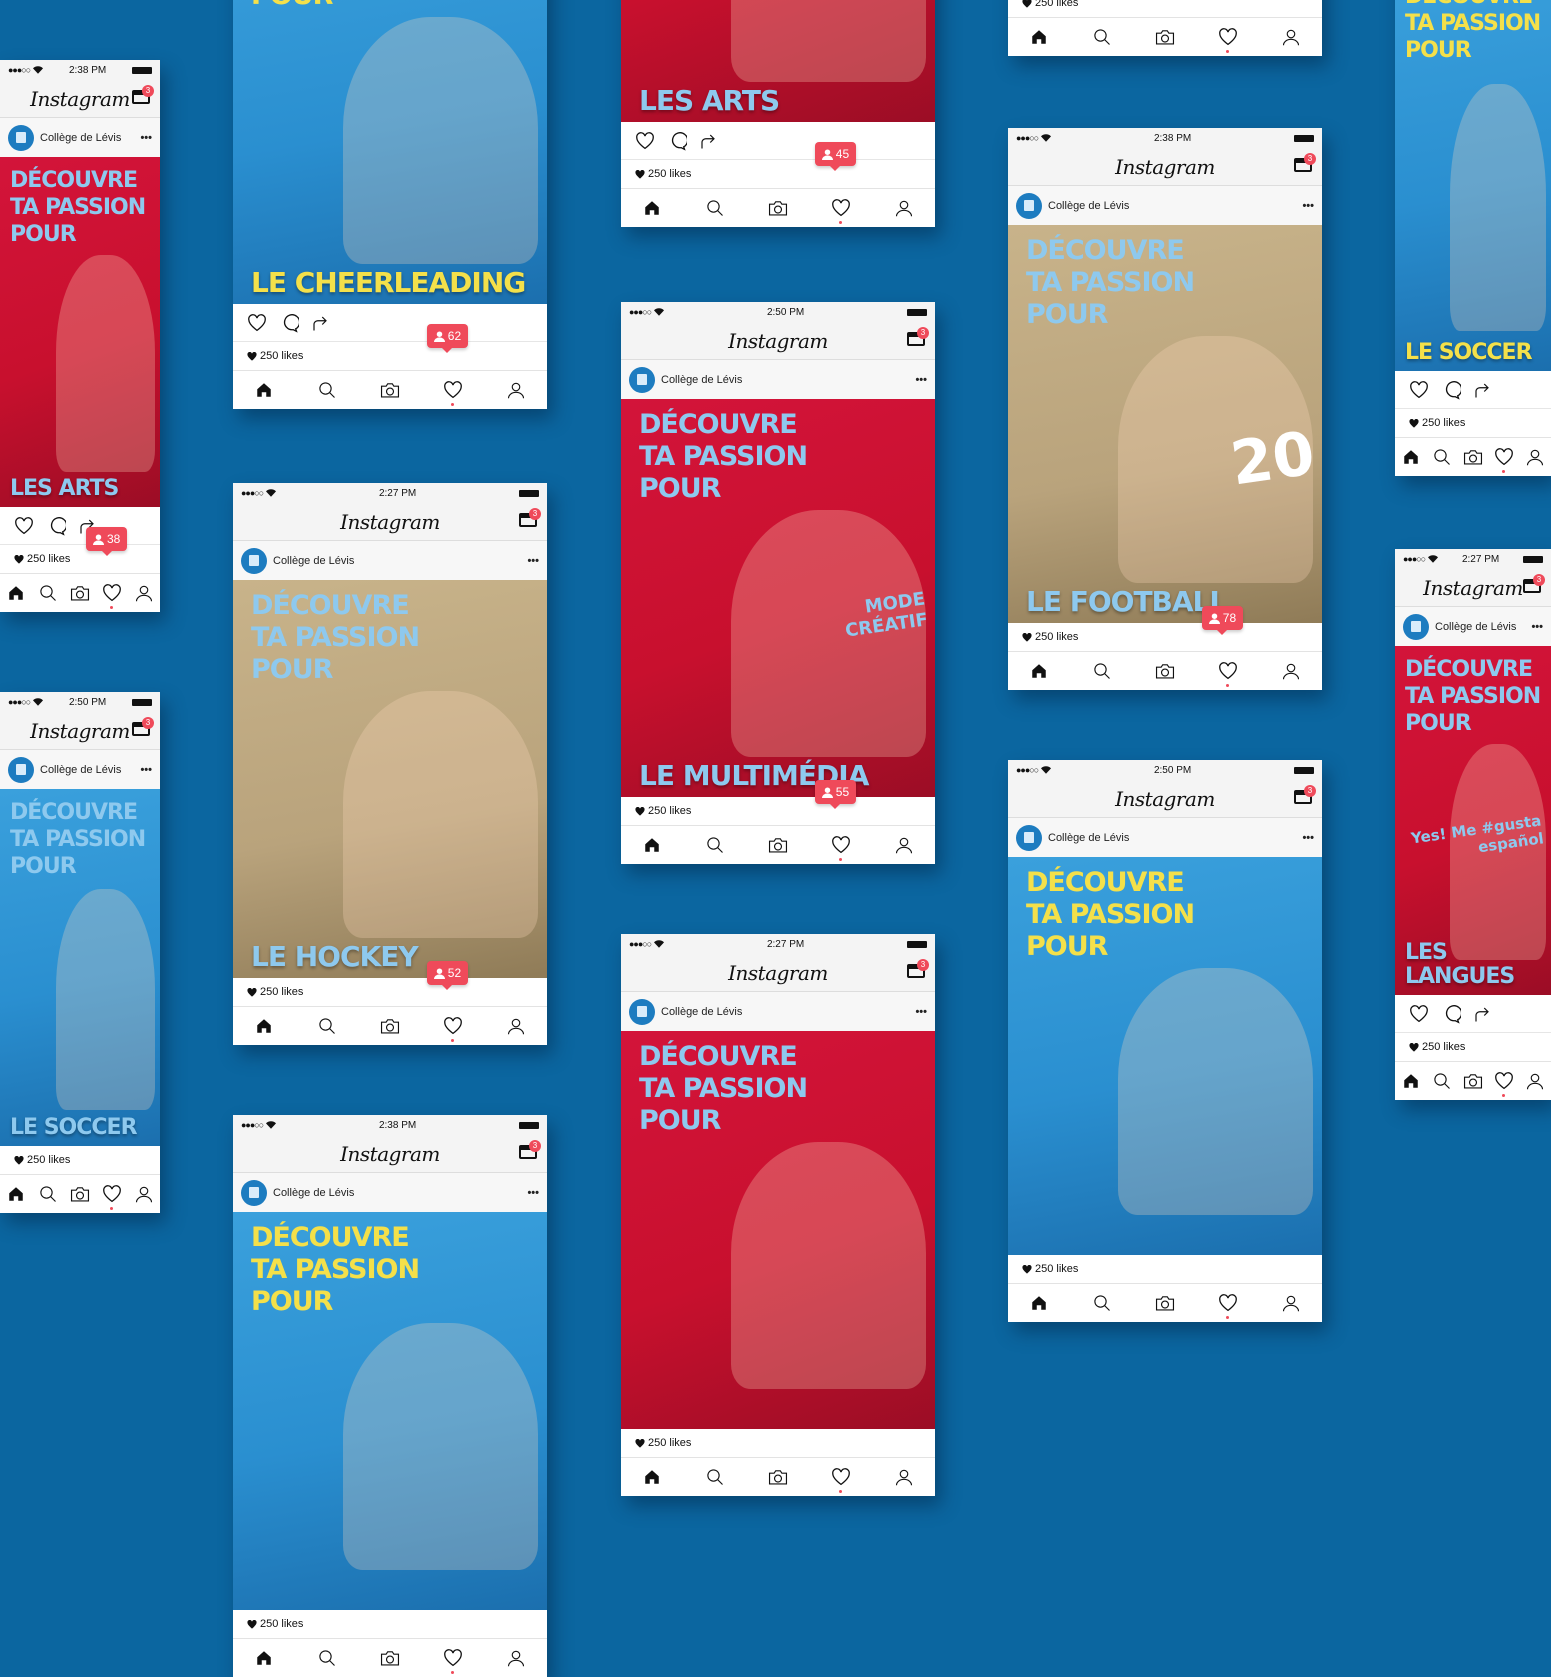  Describe the element at coordinates (390, 152) in the screenshot. I see `post-image: DÉCOUVRETA PASSIONPOUR LE CHEERLEADING` at that location.